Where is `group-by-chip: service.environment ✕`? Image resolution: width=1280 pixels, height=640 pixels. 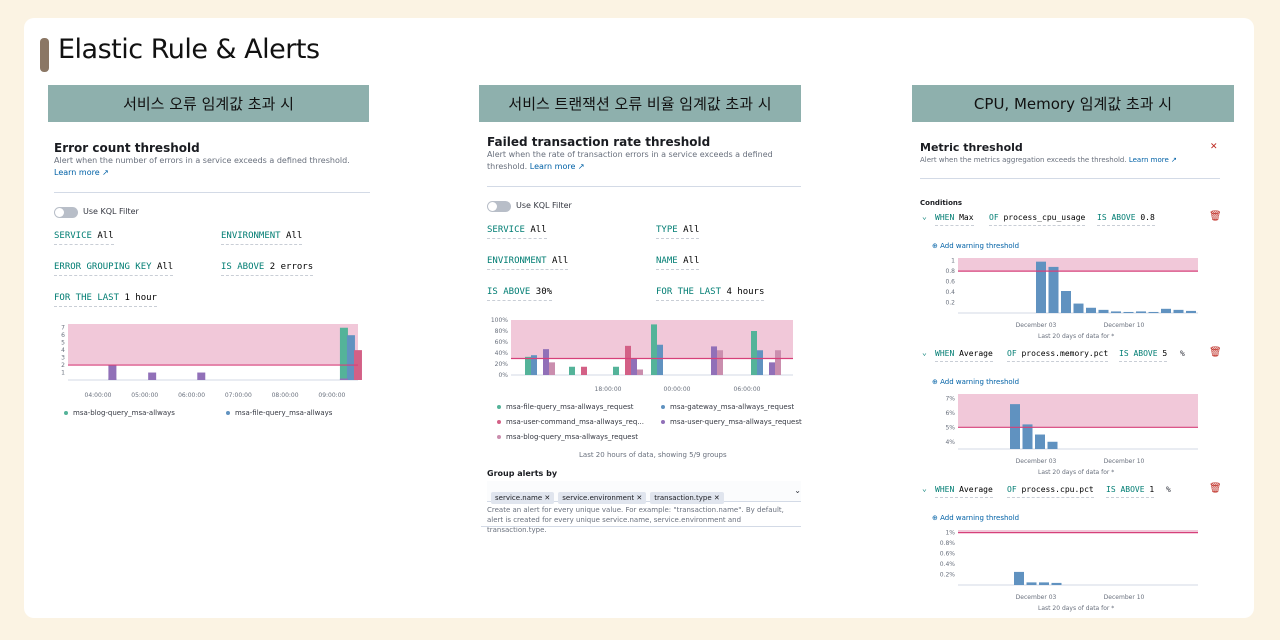
group-by-chip: service.environment ✕ is located at coordinates (602, 498).